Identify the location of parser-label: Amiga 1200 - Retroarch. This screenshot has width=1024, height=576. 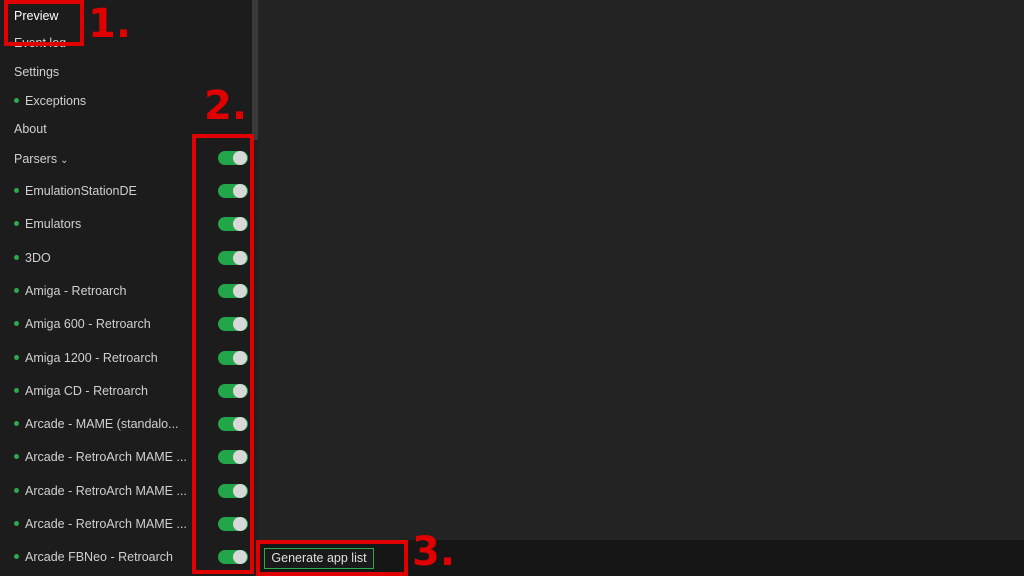
(102, 358).